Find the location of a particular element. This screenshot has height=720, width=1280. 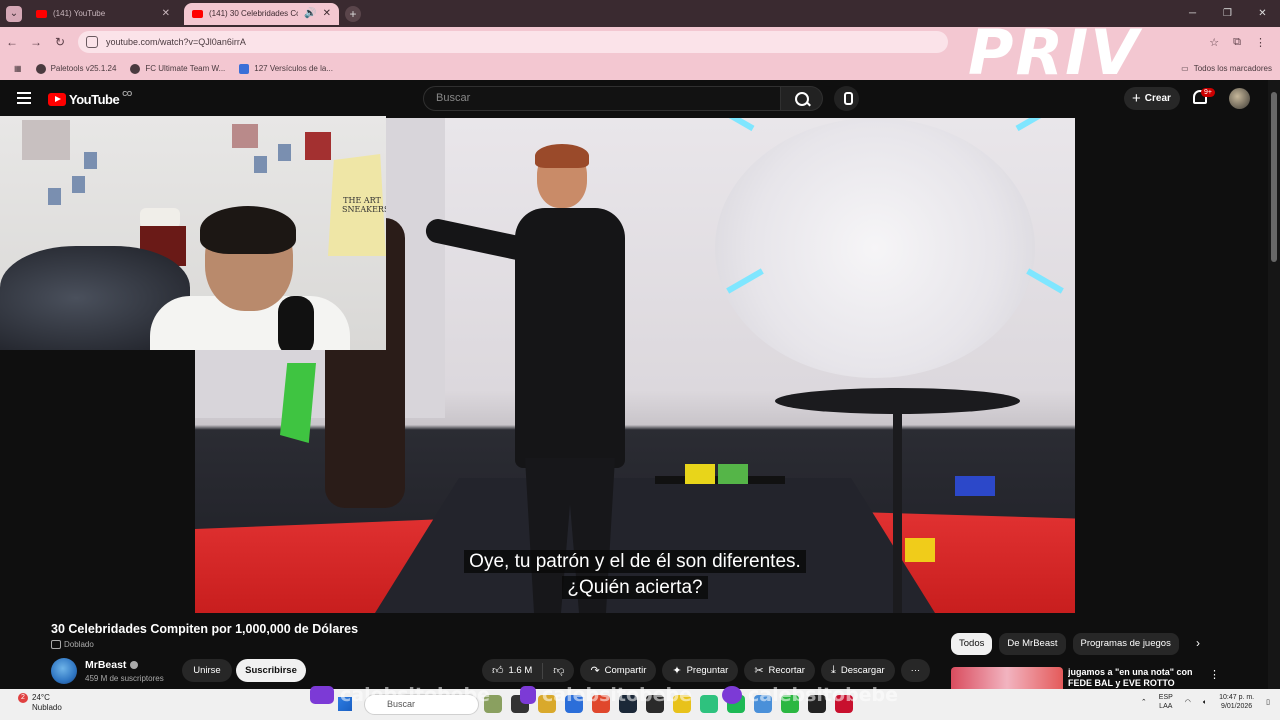

forward-icon: → is located at coordinates (36, 42).